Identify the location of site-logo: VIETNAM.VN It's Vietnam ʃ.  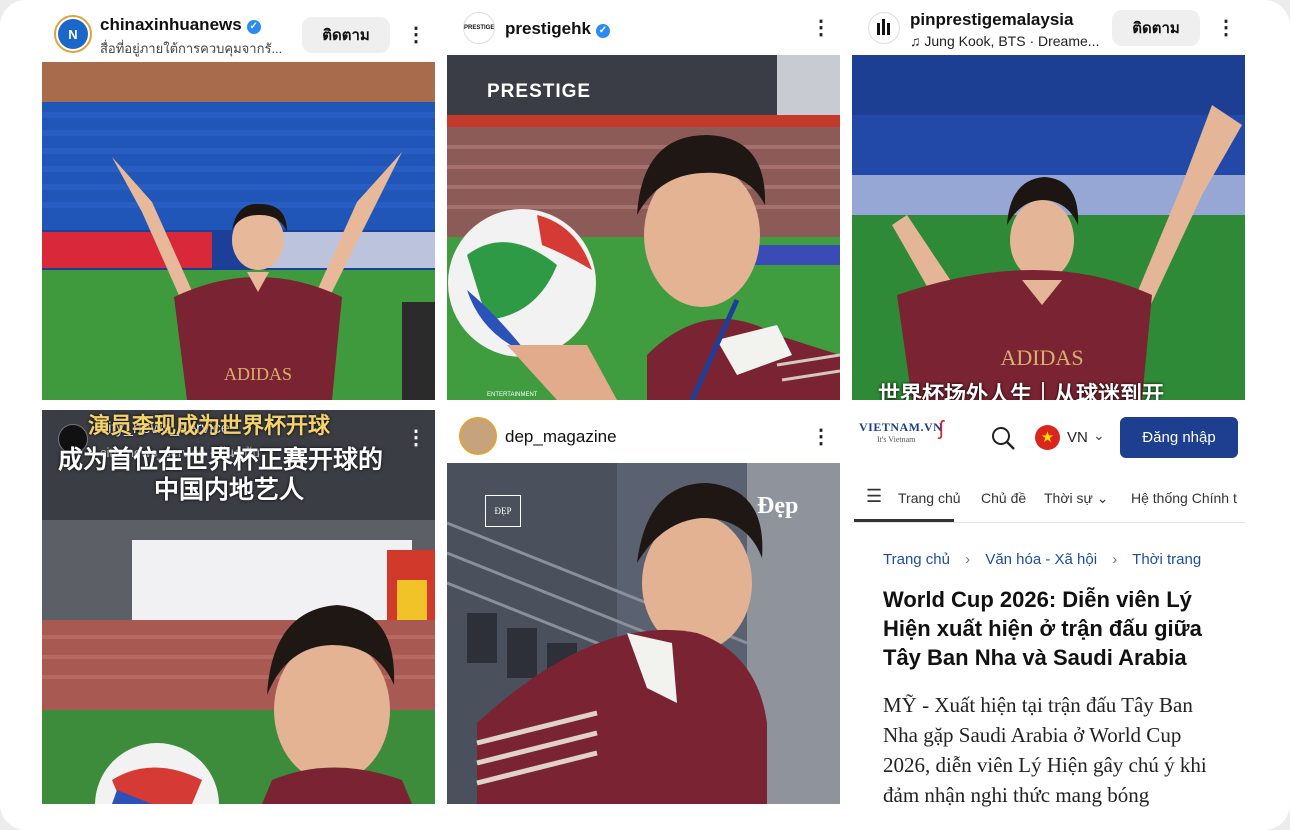
(914, 437).